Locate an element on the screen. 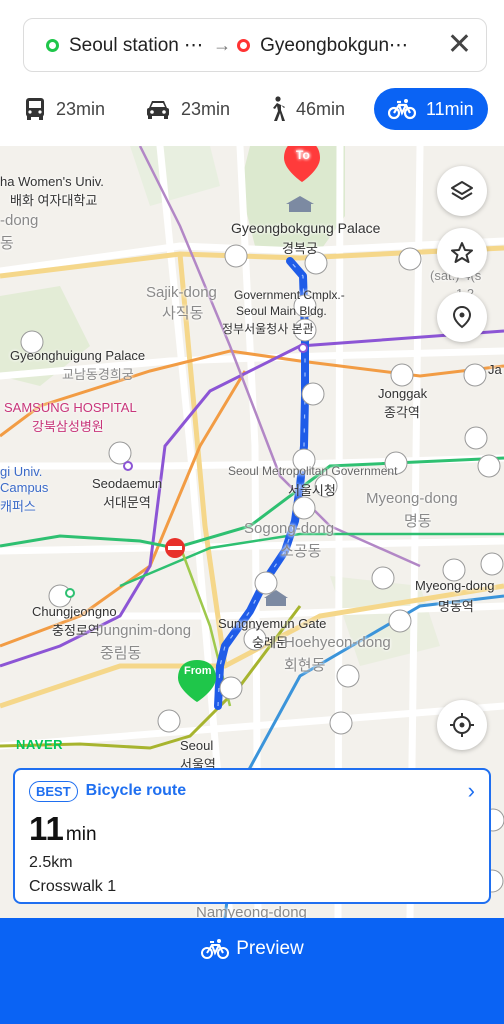  location-pin-icon is located at coordinates (462, 317).